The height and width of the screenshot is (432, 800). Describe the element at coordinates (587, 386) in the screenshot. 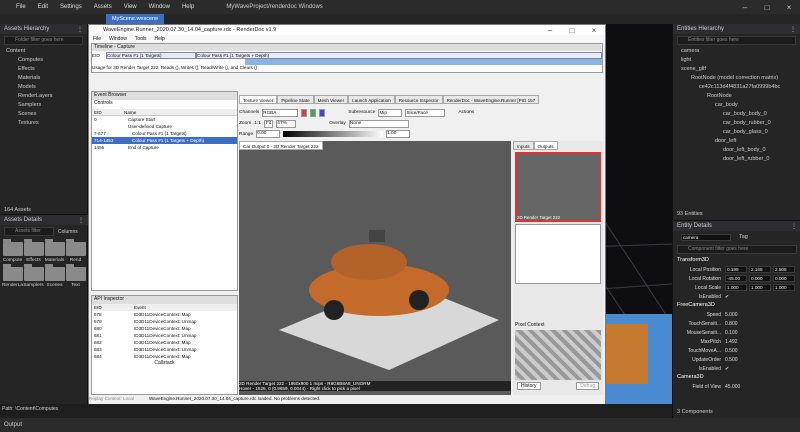

I see `debug-button: Debug` at that location.